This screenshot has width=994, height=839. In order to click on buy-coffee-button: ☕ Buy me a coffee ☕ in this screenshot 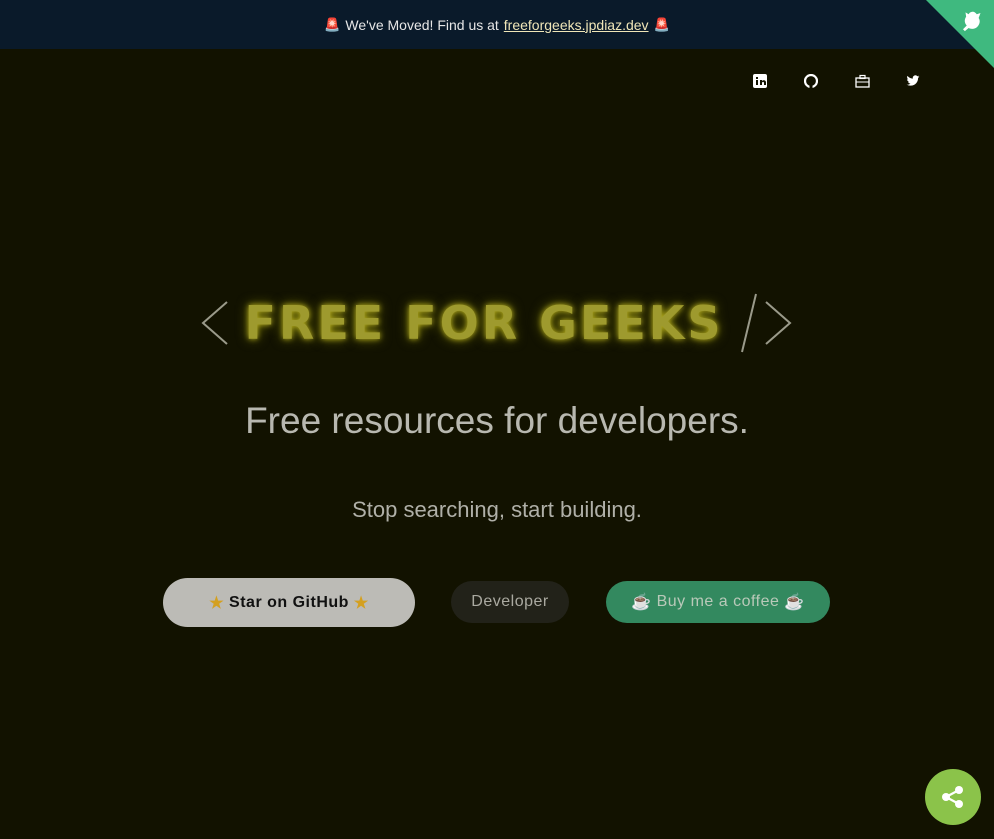, I will do `click(718, 602)`.